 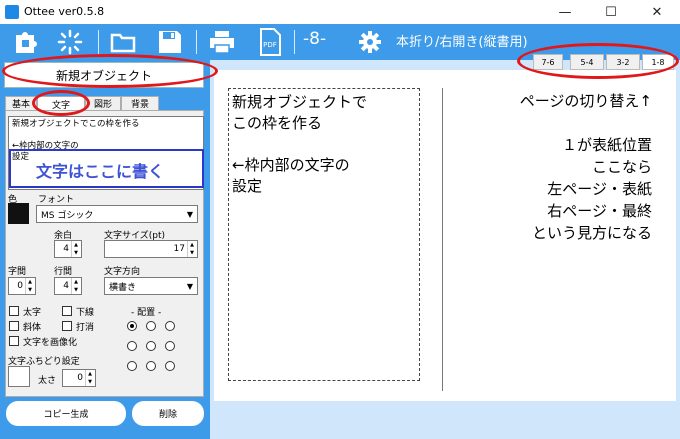 I want to click on font-select-value: MS ゴシック, so click(x=67, y=215).